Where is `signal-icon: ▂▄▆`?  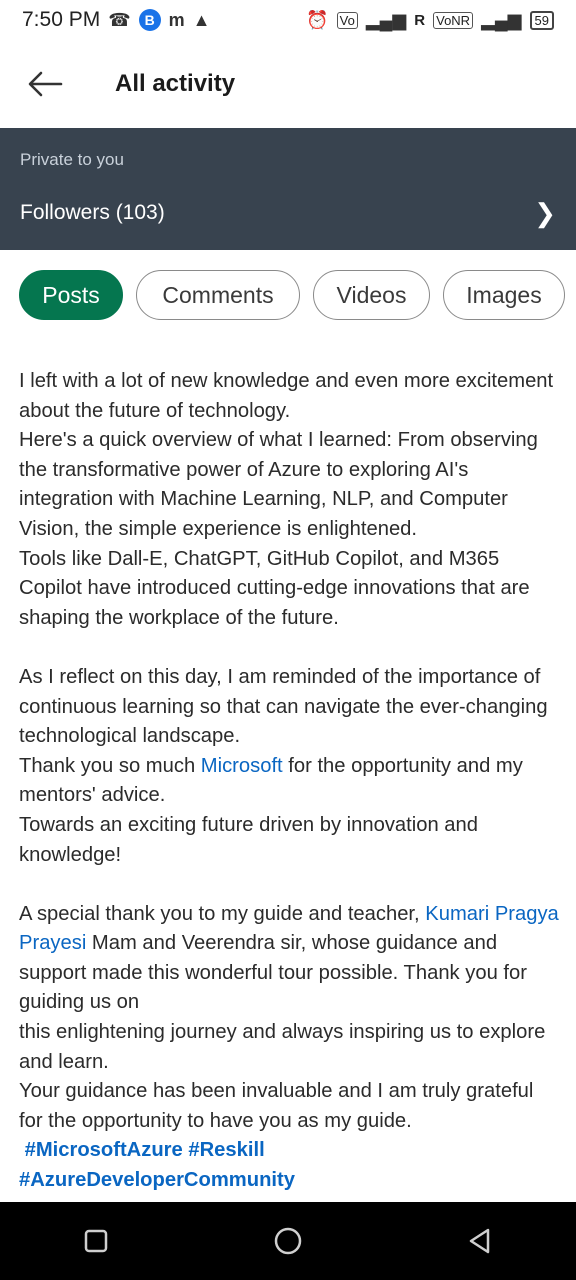 signal-icon: ▂▄▆ is located at coordinates (386, 19).